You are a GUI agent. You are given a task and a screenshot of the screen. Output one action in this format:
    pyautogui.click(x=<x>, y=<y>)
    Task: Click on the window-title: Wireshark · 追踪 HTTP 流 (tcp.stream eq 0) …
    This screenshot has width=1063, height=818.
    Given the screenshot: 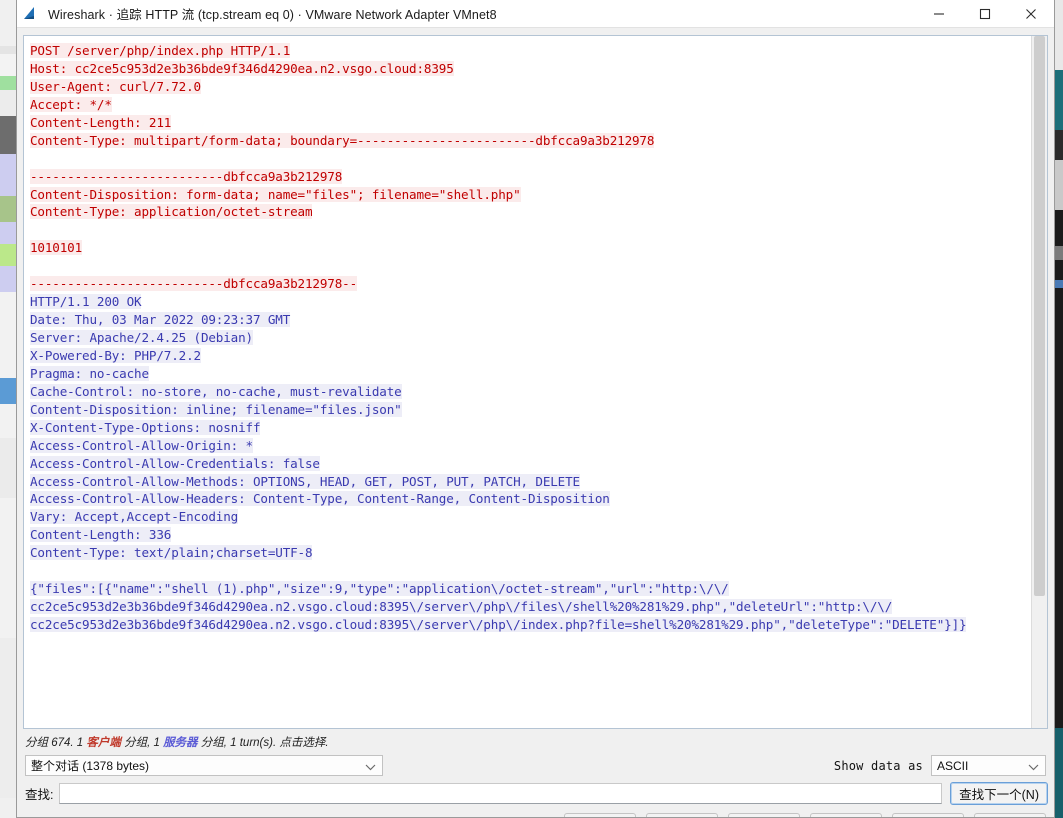 What is the action you would take?
    pyautogui.click(x=272, y=15)
    